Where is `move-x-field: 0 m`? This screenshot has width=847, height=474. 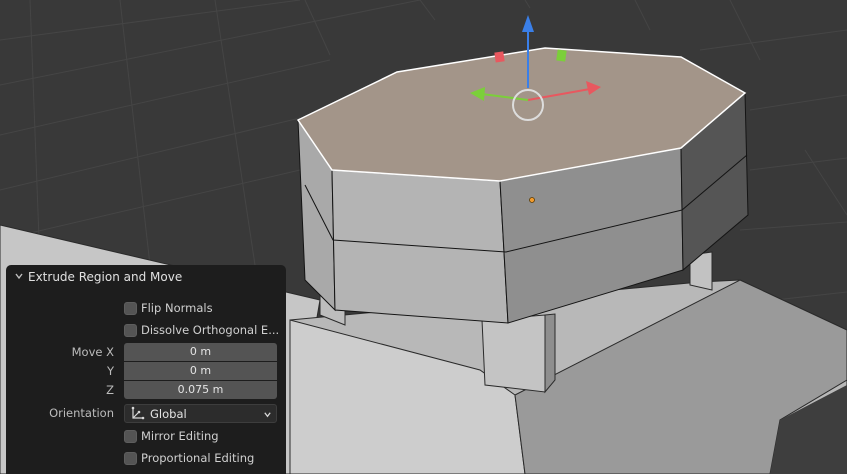 move-x-field: 0 m is located at coordinates (200, 352).